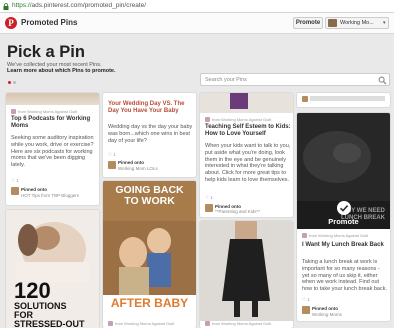 This screenshot has width=394, height=328. I want to click on header-title: Promoted Pins, so click(49, 22).